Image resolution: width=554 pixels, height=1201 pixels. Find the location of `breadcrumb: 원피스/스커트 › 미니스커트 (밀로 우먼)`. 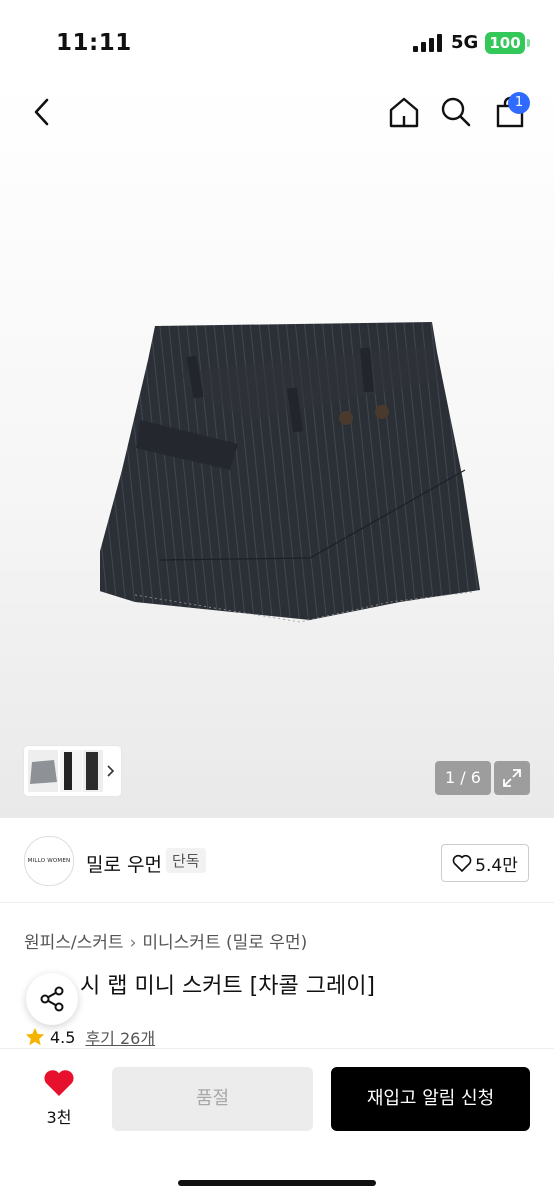

breadcrumb: 원피스/스커트 › 미니스커트 (밀로 우먼) is located at coordinates (165, 940).